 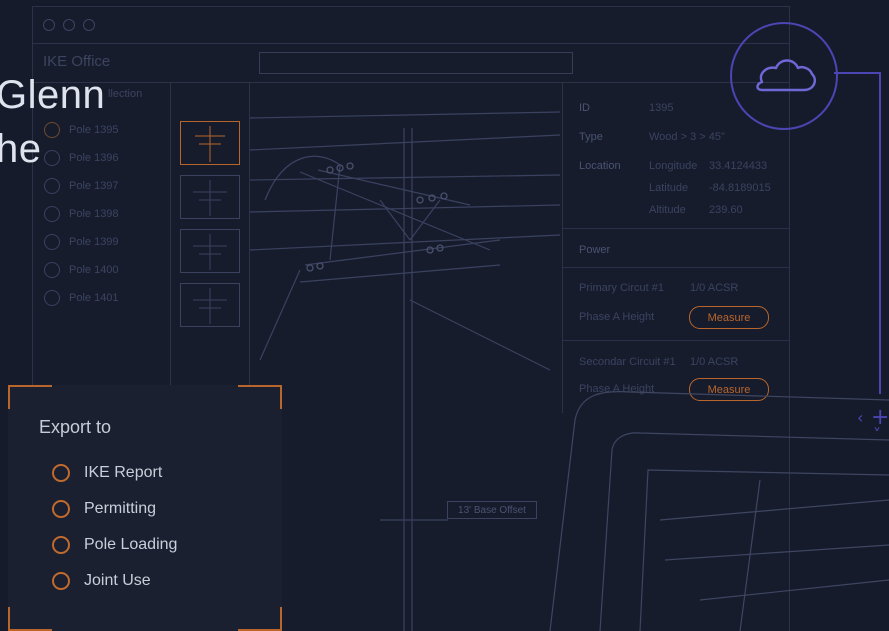 I want to click on export-option: Pole Loading, so click(x=114, y=545).